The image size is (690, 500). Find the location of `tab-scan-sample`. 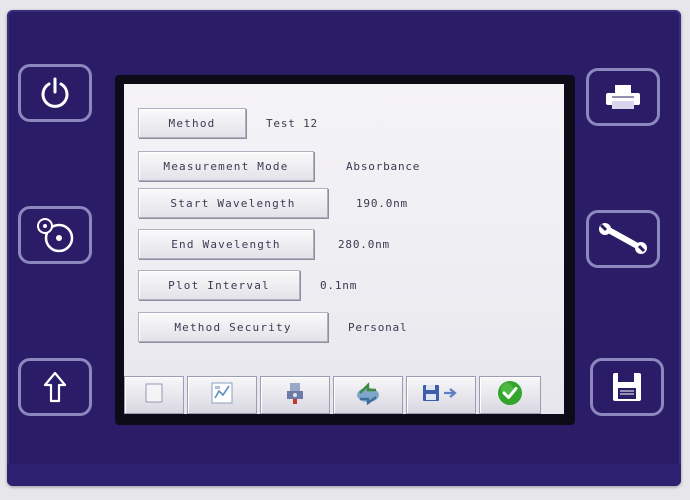

tab-scan-sample is located at coordinates (295, 395).